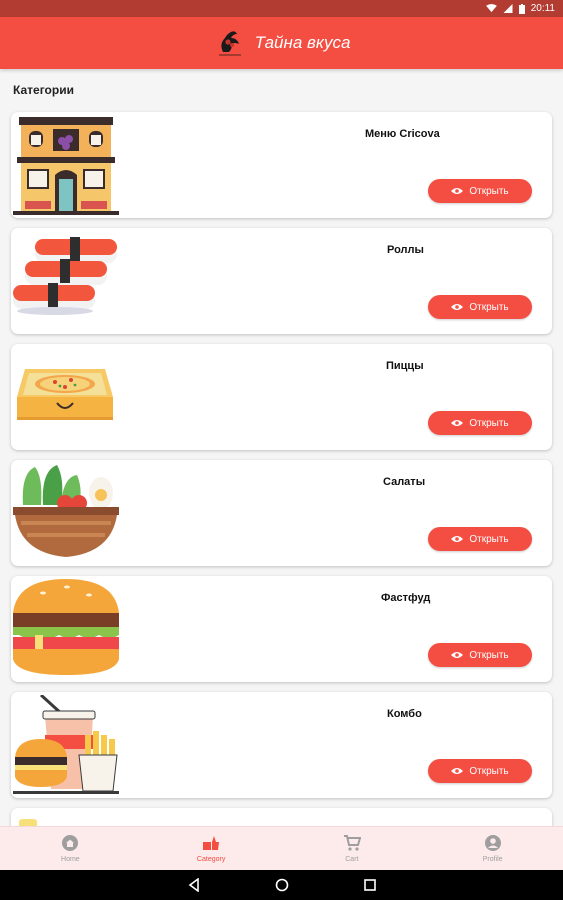  I want to click on category-card-partial, so click(281, 817).